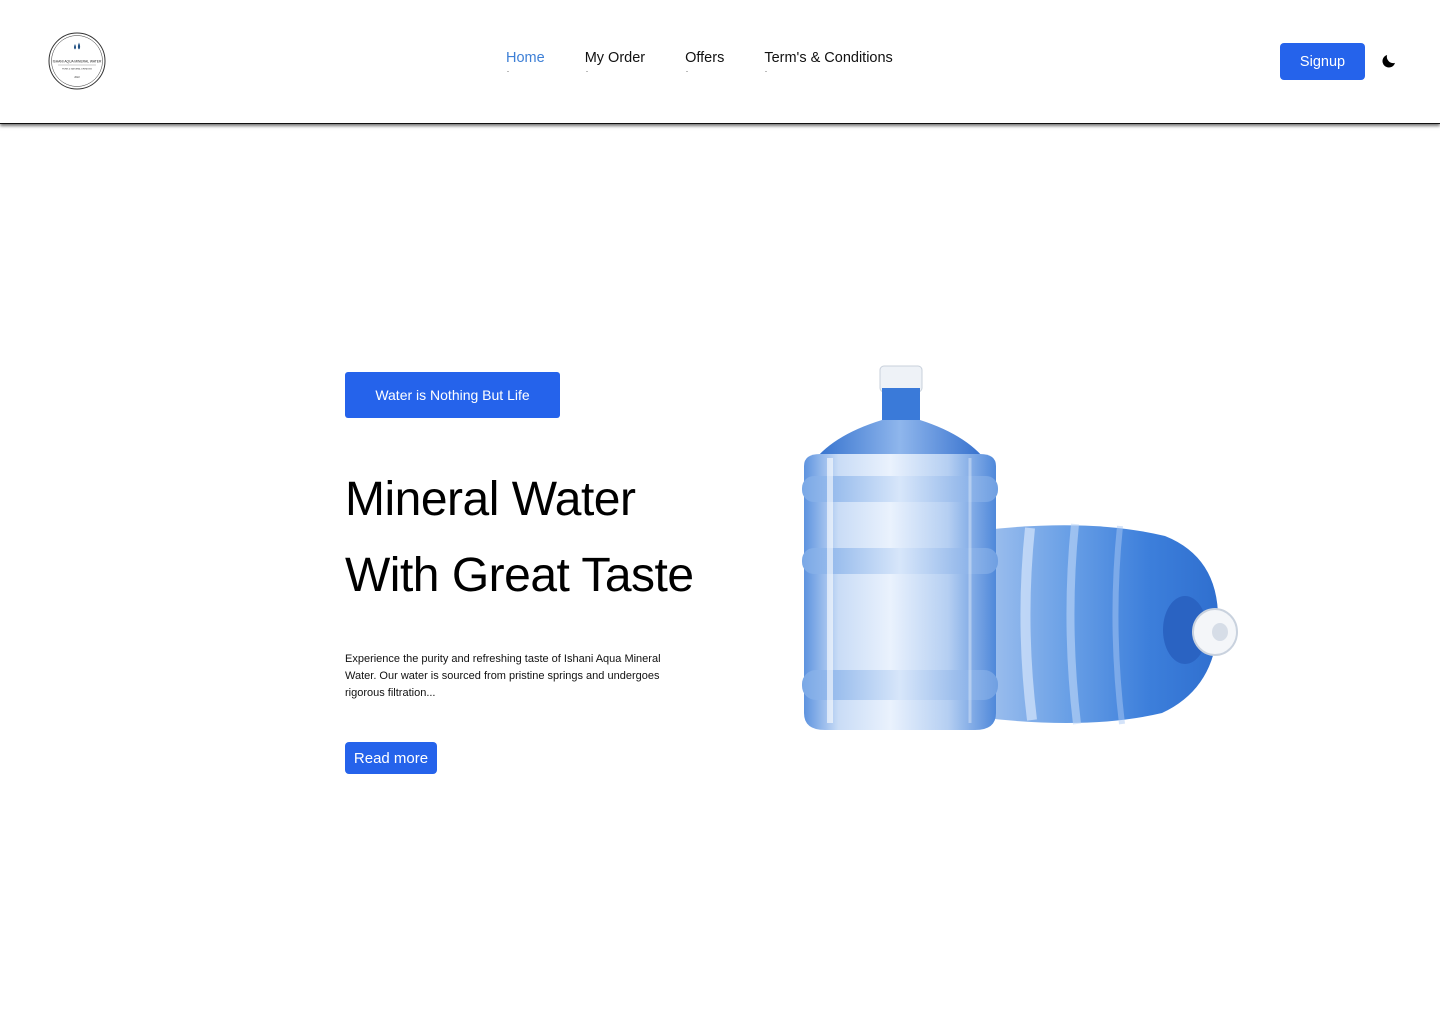 The image size is (1440, 1024). I want to click on hero-title: Mineral Water With Great Taste, so click(555, 538).